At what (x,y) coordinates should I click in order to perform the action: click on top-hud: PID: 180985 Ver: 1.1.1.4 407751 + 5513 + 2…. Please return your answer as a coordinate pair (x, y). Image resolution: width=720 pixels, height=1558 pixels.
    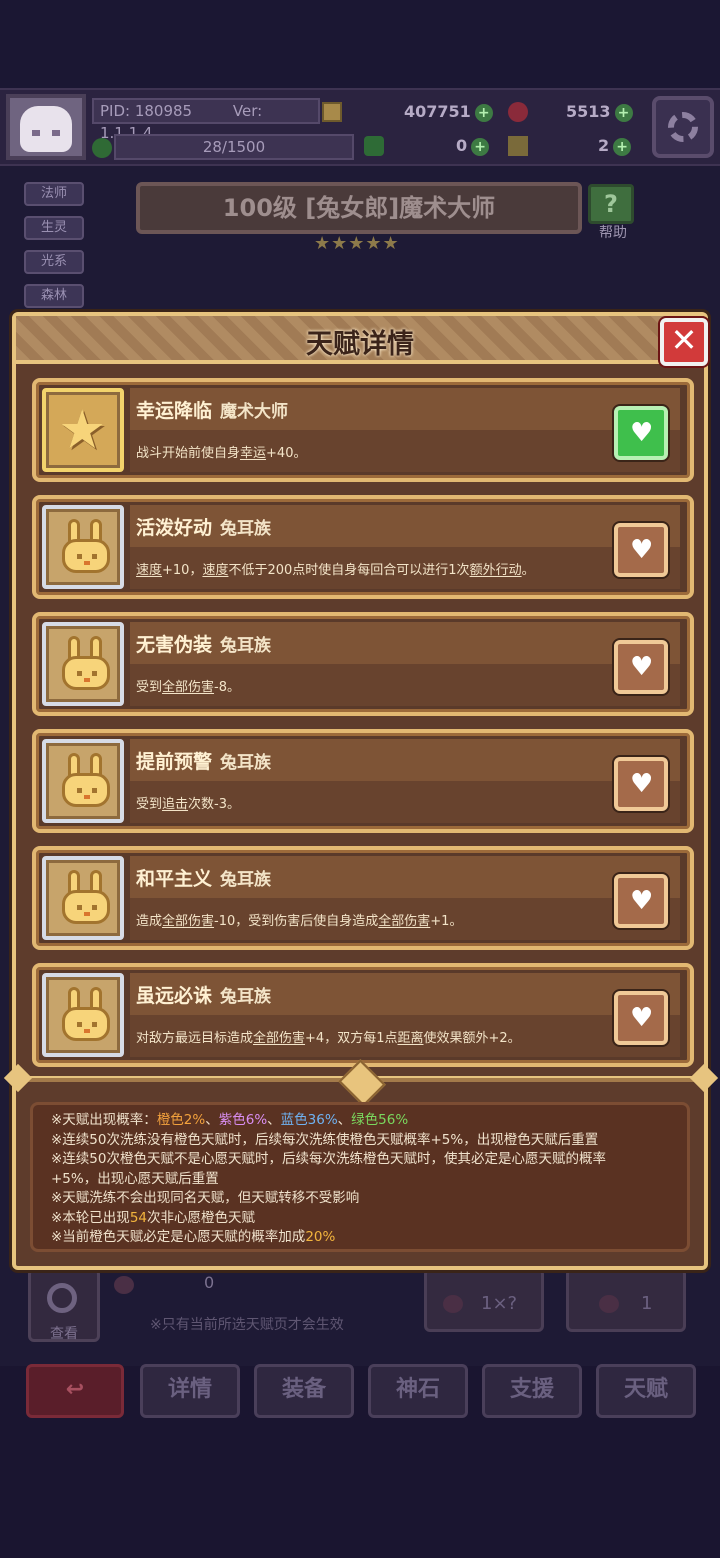
    Looking at the image, I should click on (360, 127).